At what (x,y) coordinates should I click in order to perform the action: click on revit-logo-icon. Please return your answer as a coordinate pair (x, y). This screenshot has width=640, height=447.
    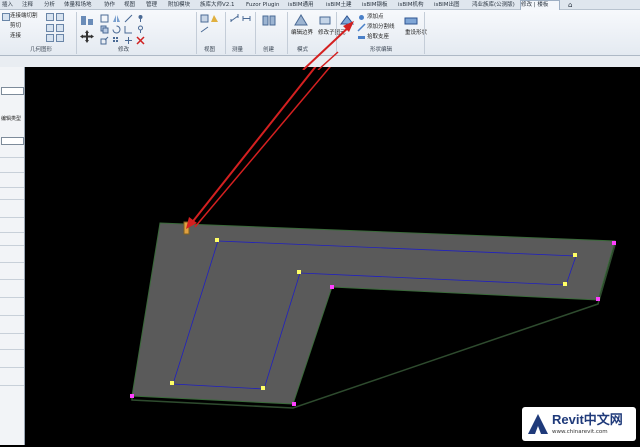
    Looking at the image, I should click on (538, 424).